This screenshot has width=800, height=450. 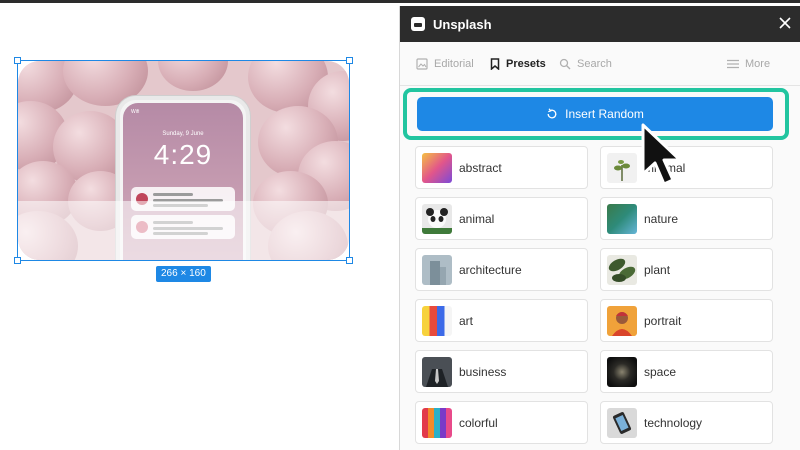 I want to click on image-reflection-overlay, so click(x=183, y=230).